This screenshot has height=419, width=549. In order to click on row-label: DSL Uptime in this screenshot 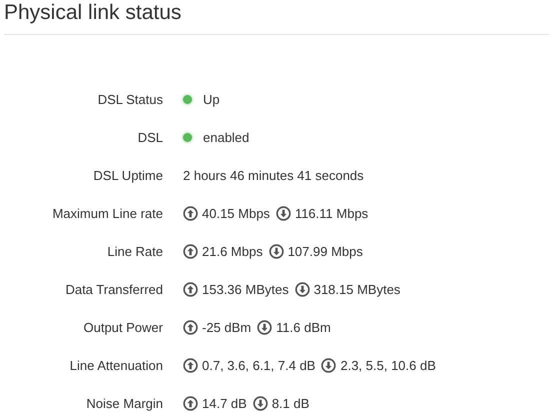, I will do `click(127, 175)`.